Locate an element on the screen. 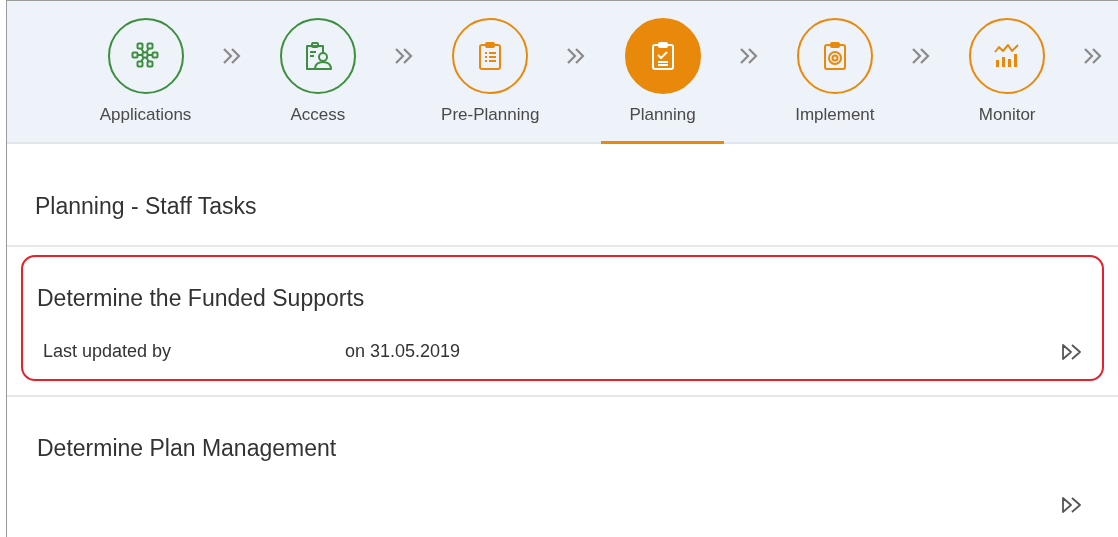  step-tab: Monitor is located at coordinates (1007, 81).